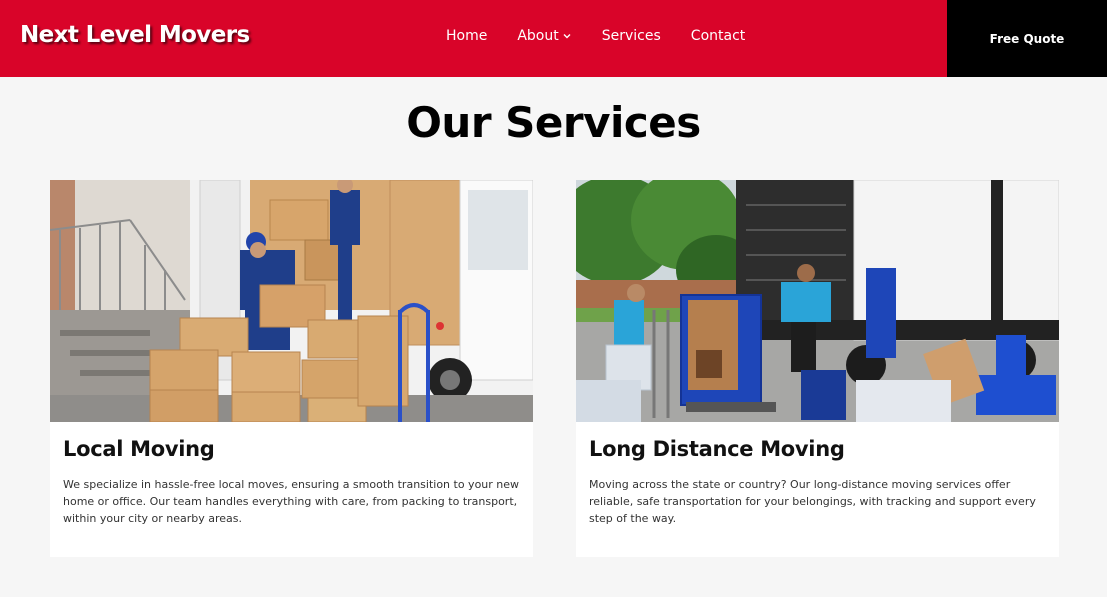 The width and height of the screenshot is (1107, 597). I want to click on nav-home-label: Home, so click(467, 36).